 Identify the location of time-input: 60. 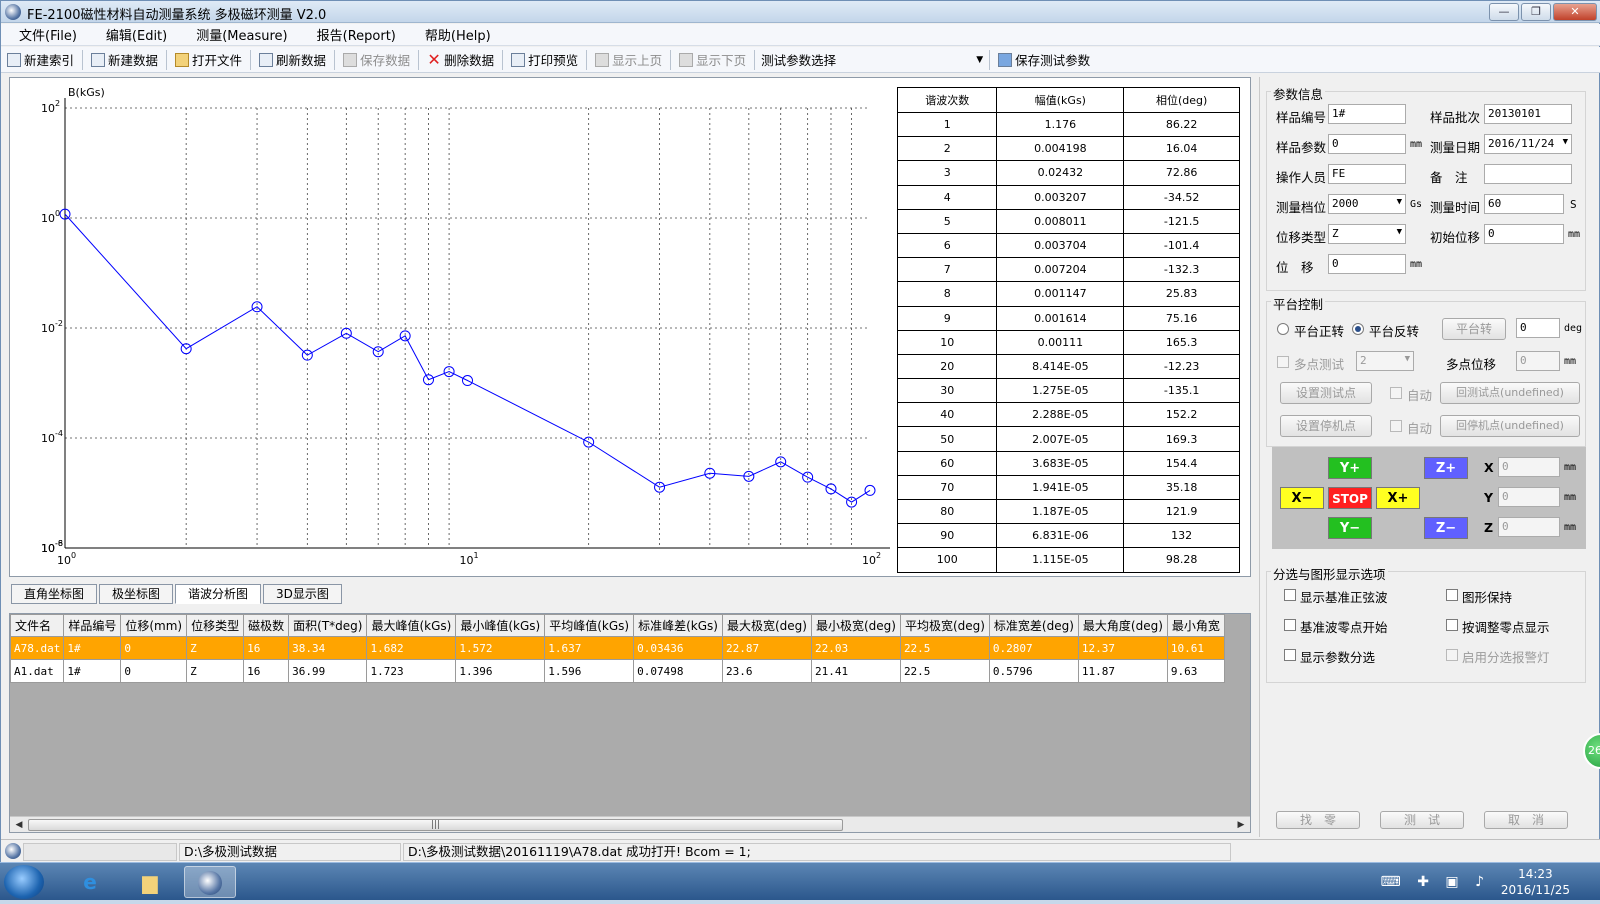
(1524, 204).